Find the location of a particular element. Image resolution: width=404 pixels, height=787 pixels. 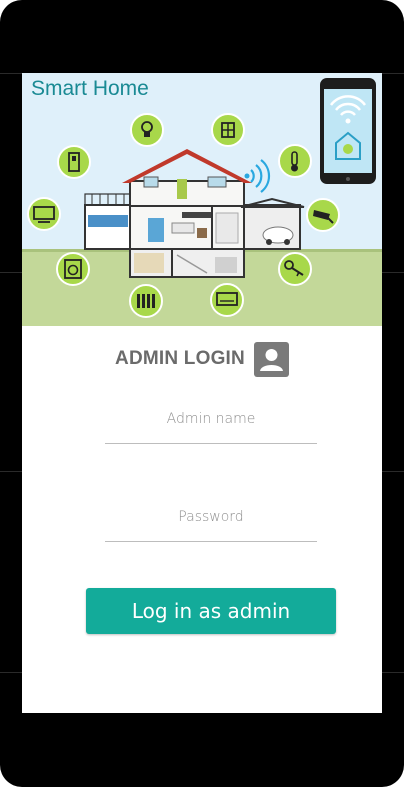

upstairs-door is located at coordinates (182, 189).